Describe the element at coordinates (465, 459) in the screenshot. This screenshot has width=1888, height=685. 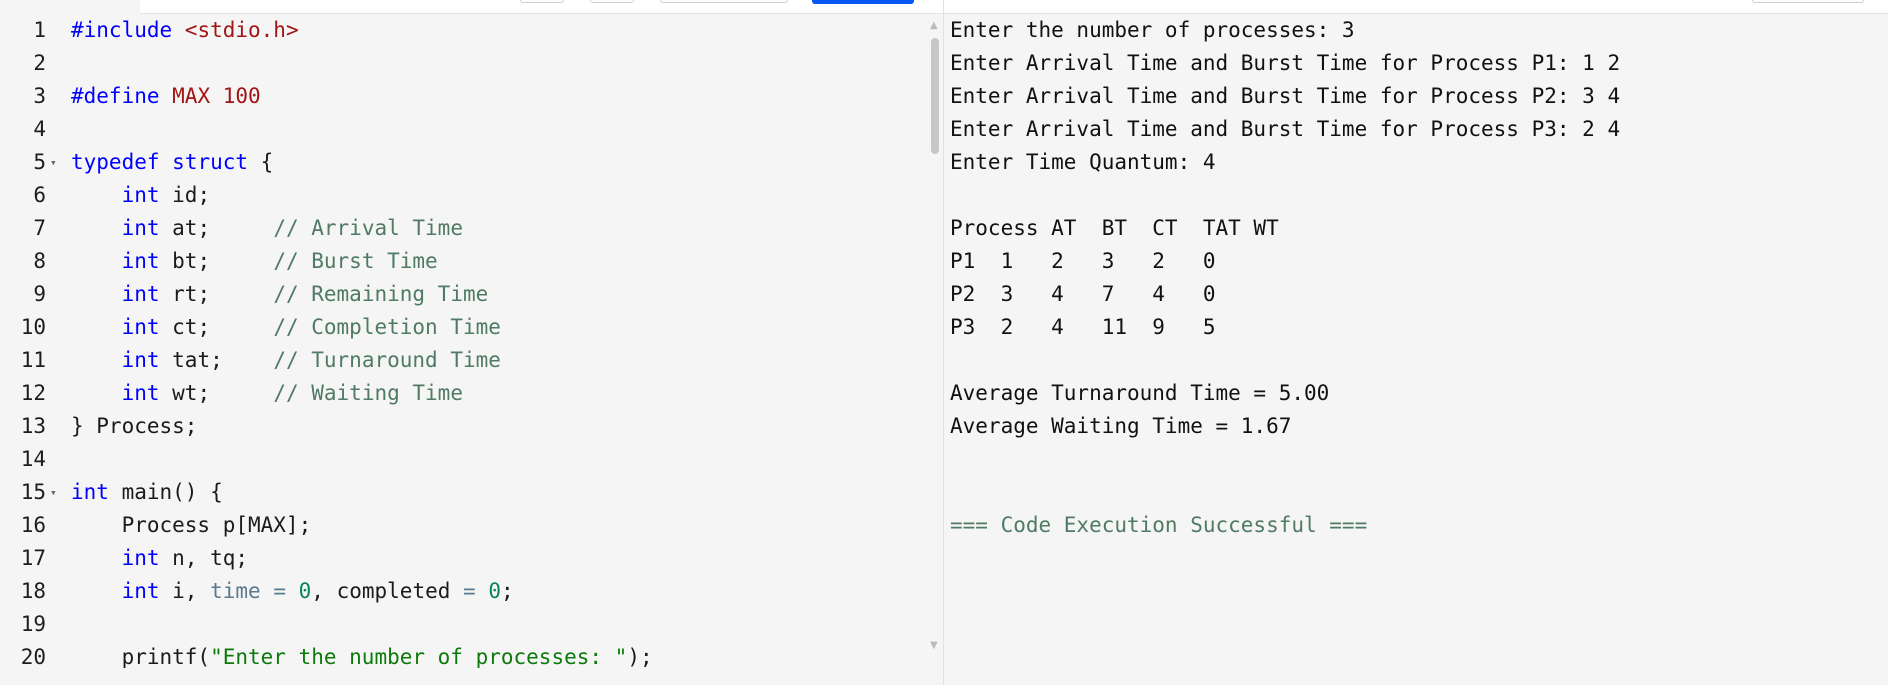
I see `code-line: 14` at that location.